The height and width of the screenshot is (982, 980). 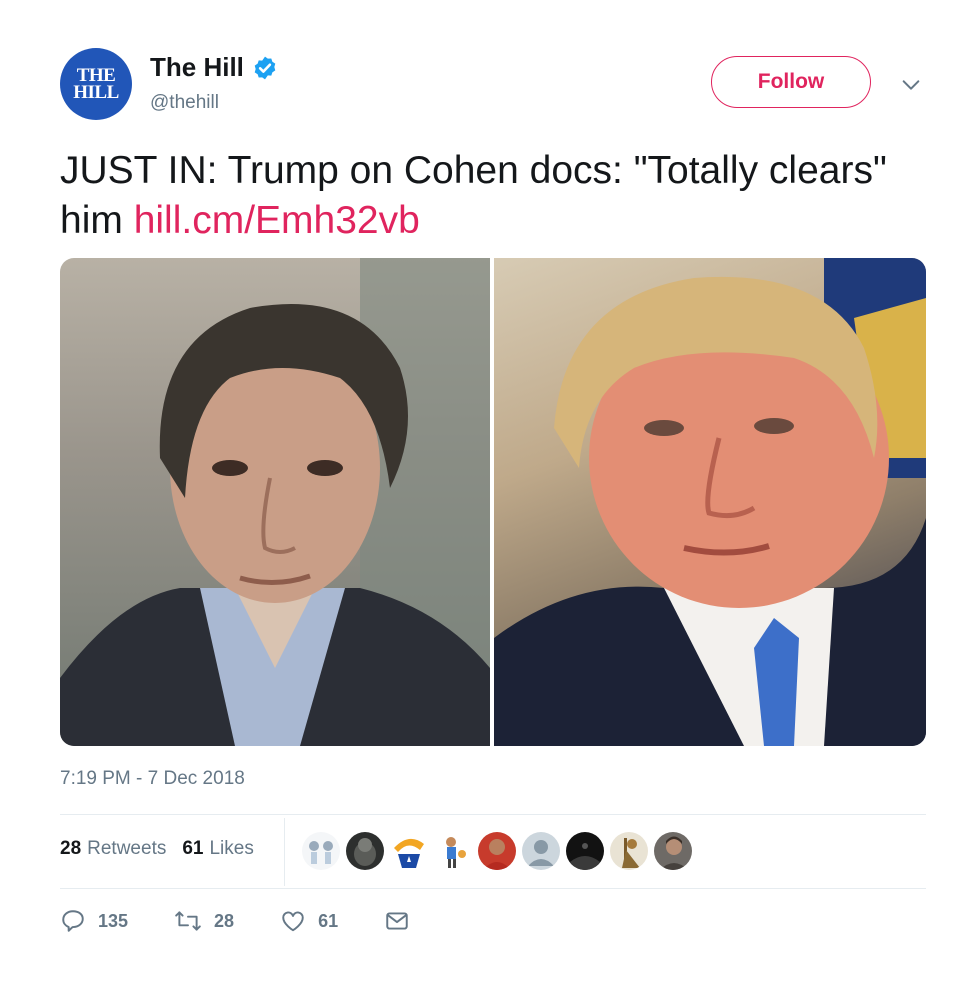 I want to click on message-icon, so click(x=397, y=921).